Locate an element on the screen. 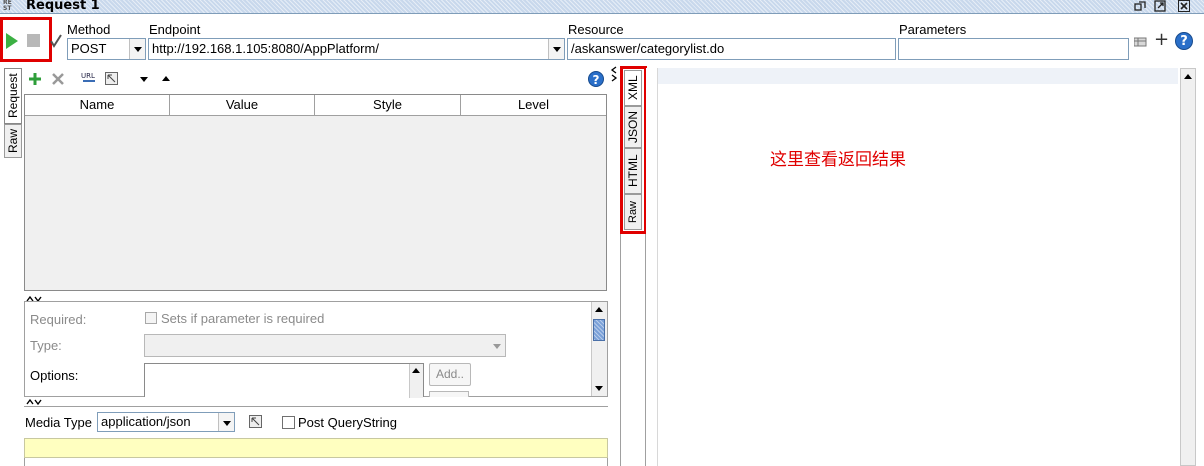  options-list is located at coordinates (284, 380).